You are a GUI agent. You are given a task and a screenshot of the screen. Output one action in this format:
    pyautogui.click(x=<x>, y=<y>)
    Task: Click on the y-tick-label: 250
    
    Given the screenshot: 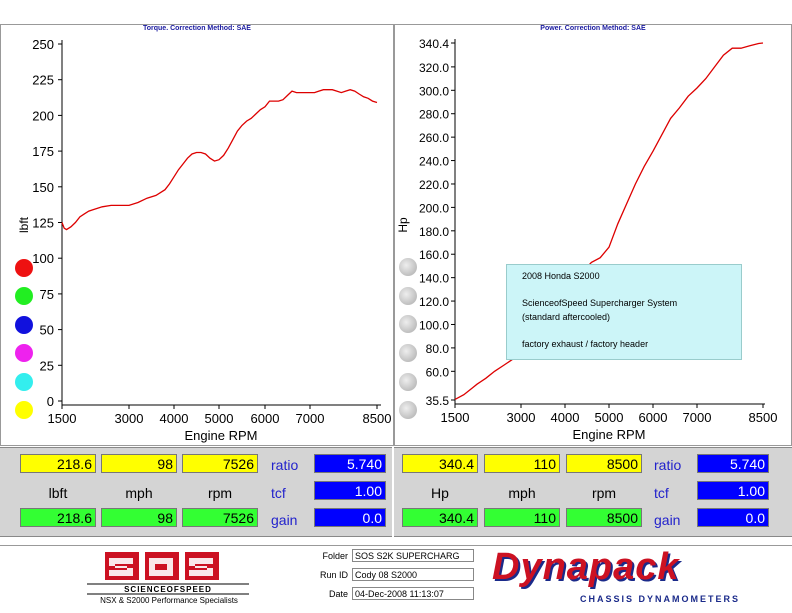 What is the action you would take?
    pyautogui.click(x=43, y=44)
    